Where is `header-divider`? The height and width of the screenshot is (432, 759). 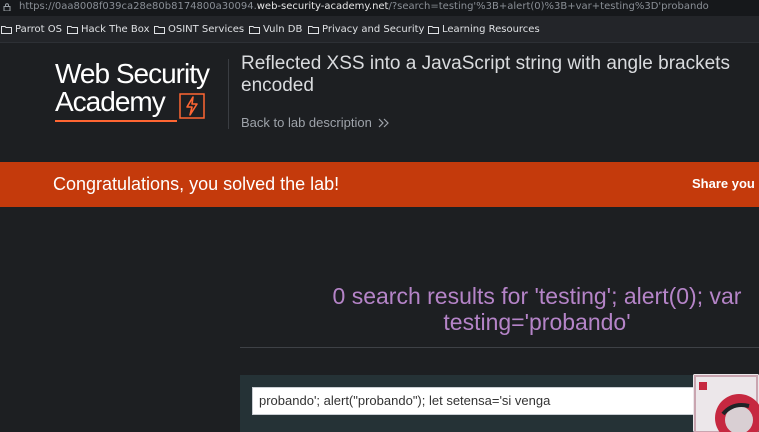 header-divider is located at coordinates (228, 94).